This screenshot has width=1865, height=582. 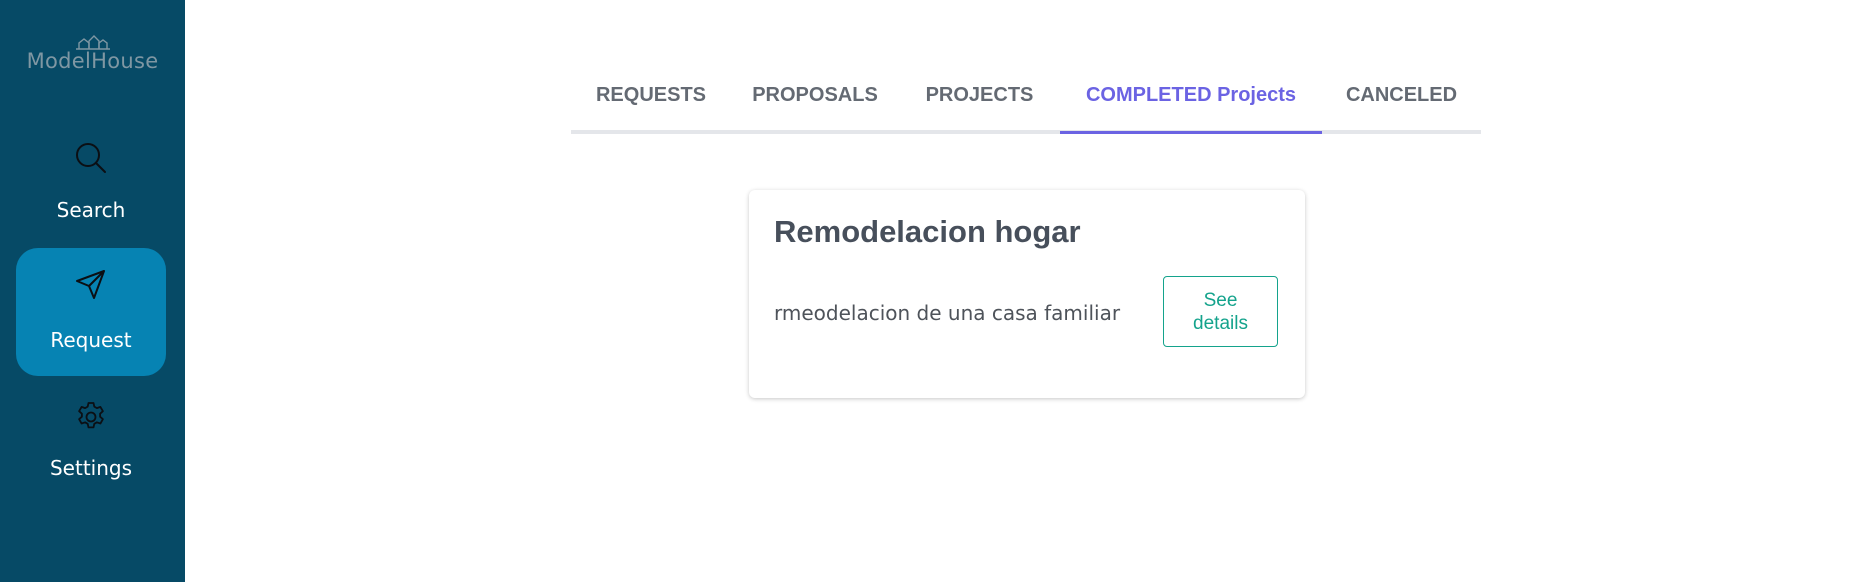 What do you see at coordinates (927, 231) in the screenshot?
I see `project-title: Remodelacion hogar` at bounding box center [927, 231].